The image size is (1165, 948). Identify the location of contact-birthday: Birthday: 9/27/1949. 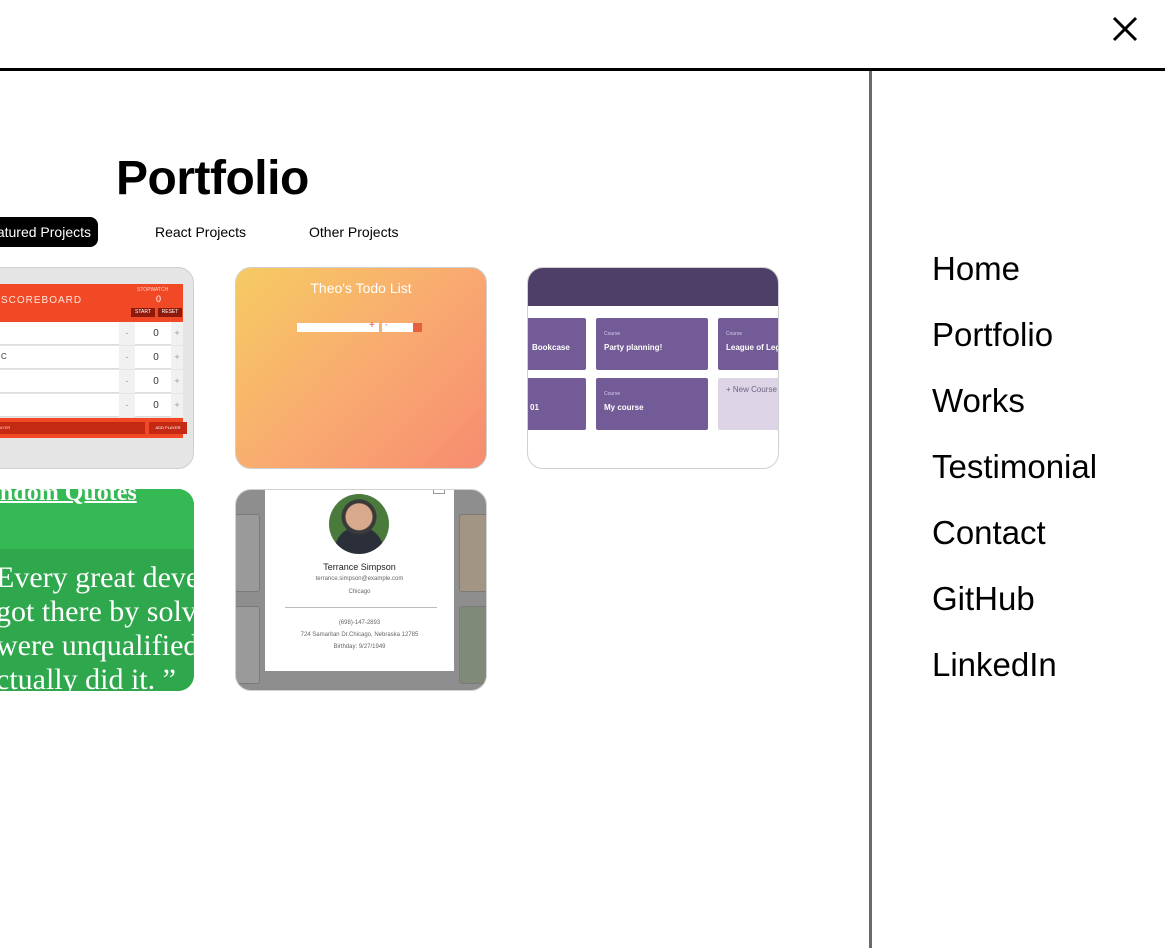
(359, 647).